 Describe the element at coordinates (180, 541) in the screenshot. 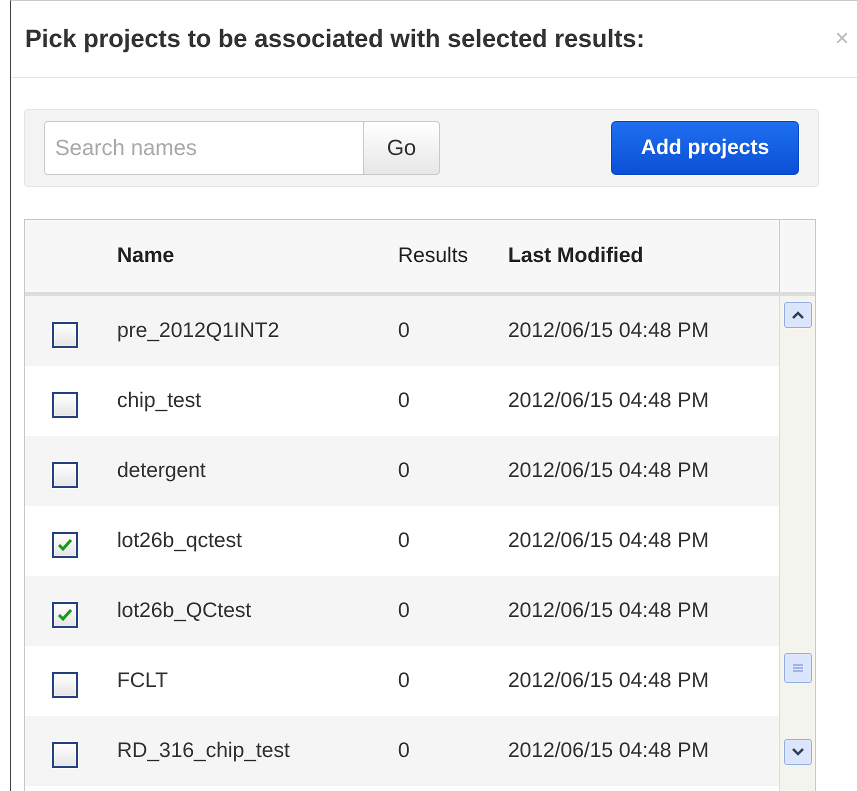

I see `name-cell-text: lot26b_qctest` at that location.